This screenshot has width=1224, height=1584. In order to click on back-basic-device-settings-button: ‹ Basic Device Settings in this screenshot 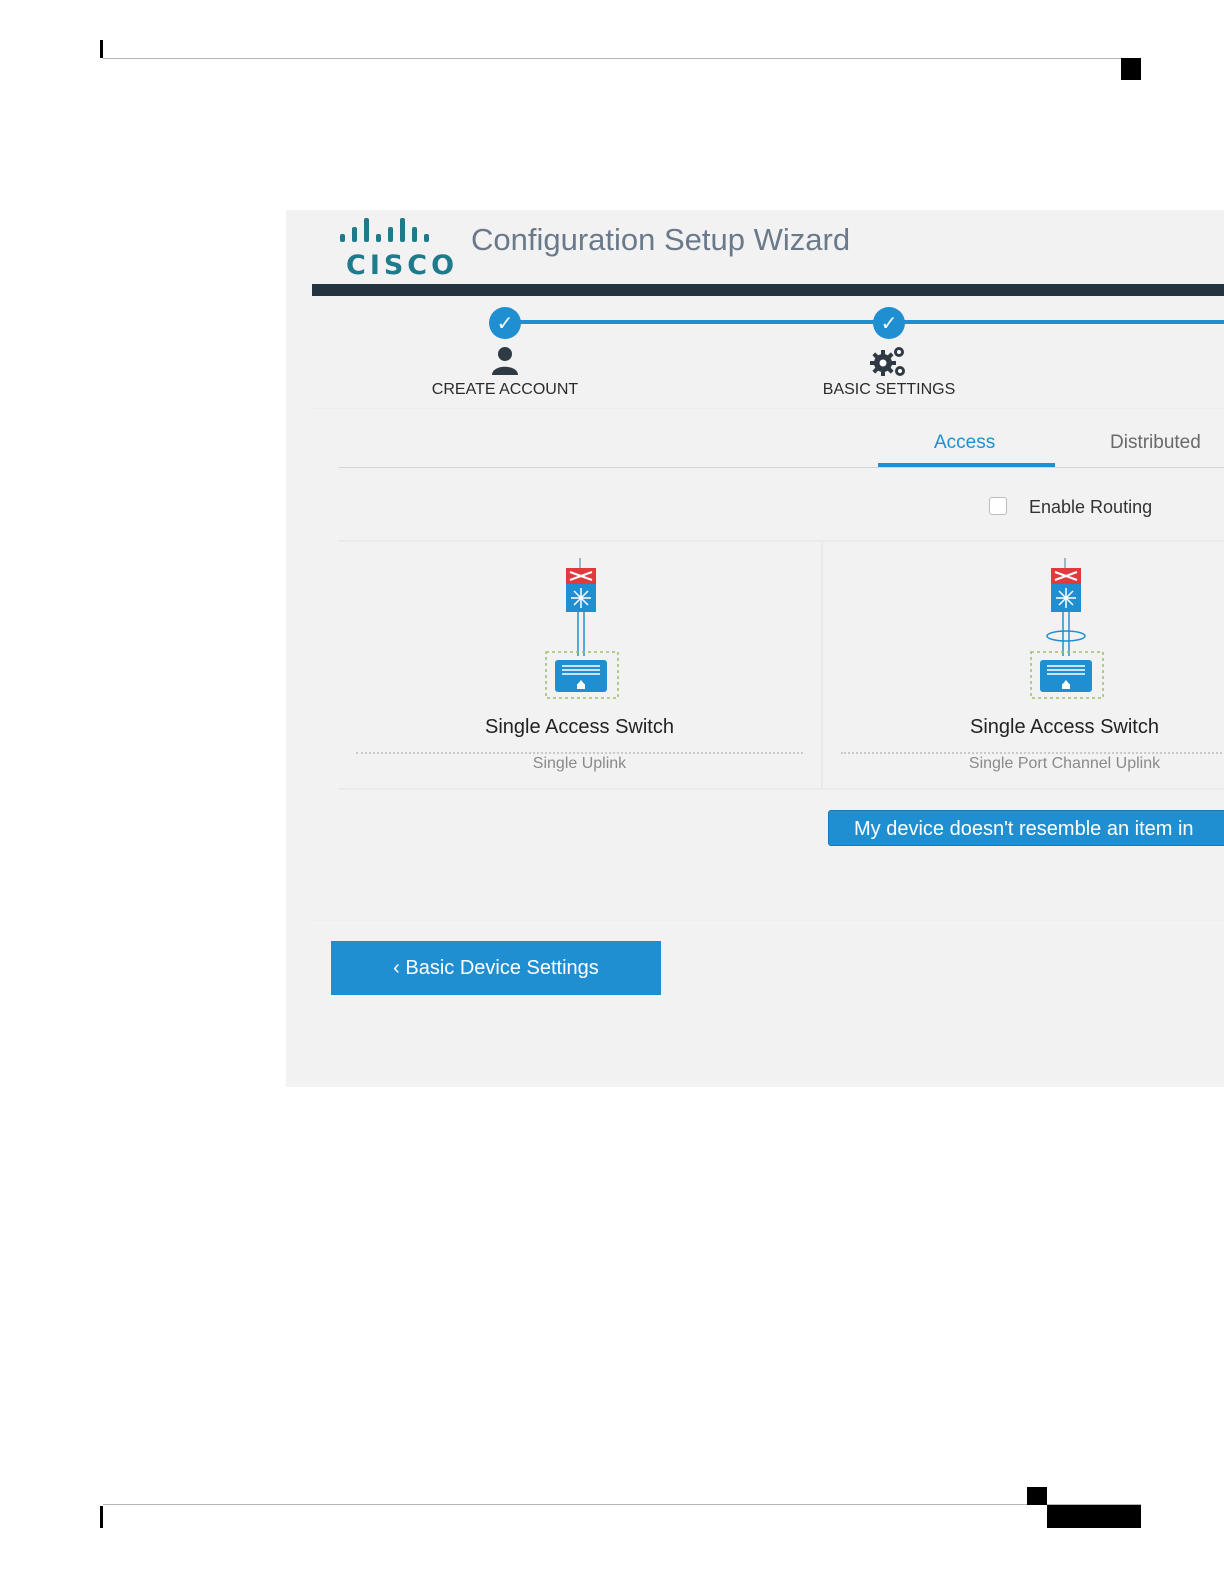, I will do `click(496, 968)`.